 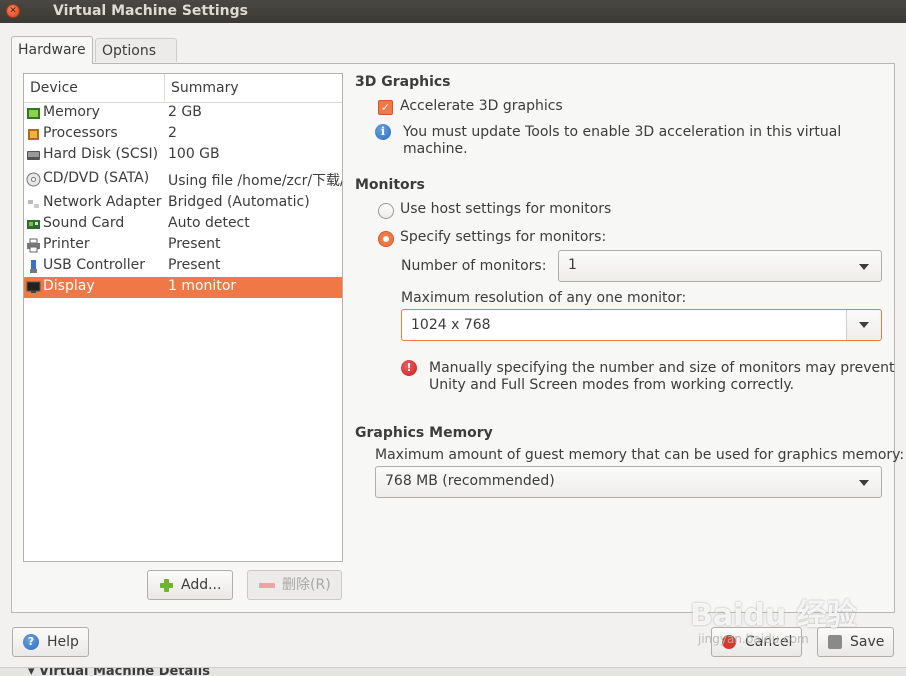 What do you see at coordinates (54, 88) in the screenshot?
I see `device-column-header: Device` at bounding box center [54, 88].